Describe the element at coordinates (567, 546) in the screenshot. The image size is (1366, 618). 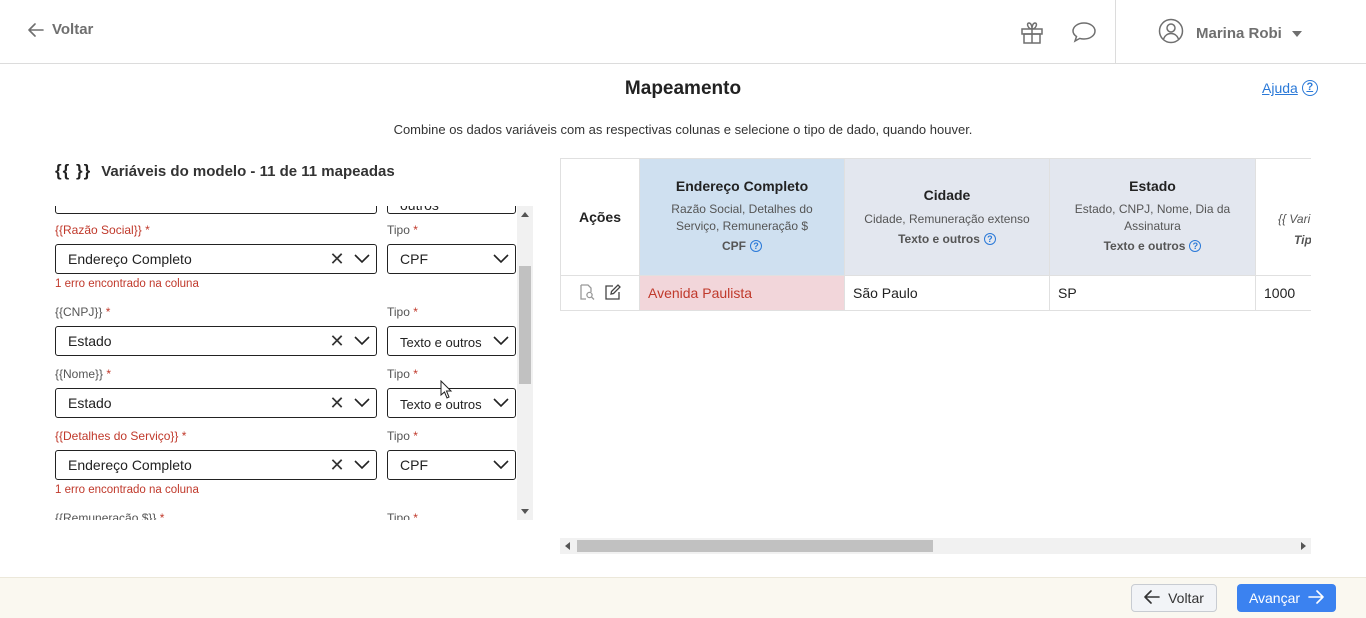
I see `scroll-left-icon` at that location.